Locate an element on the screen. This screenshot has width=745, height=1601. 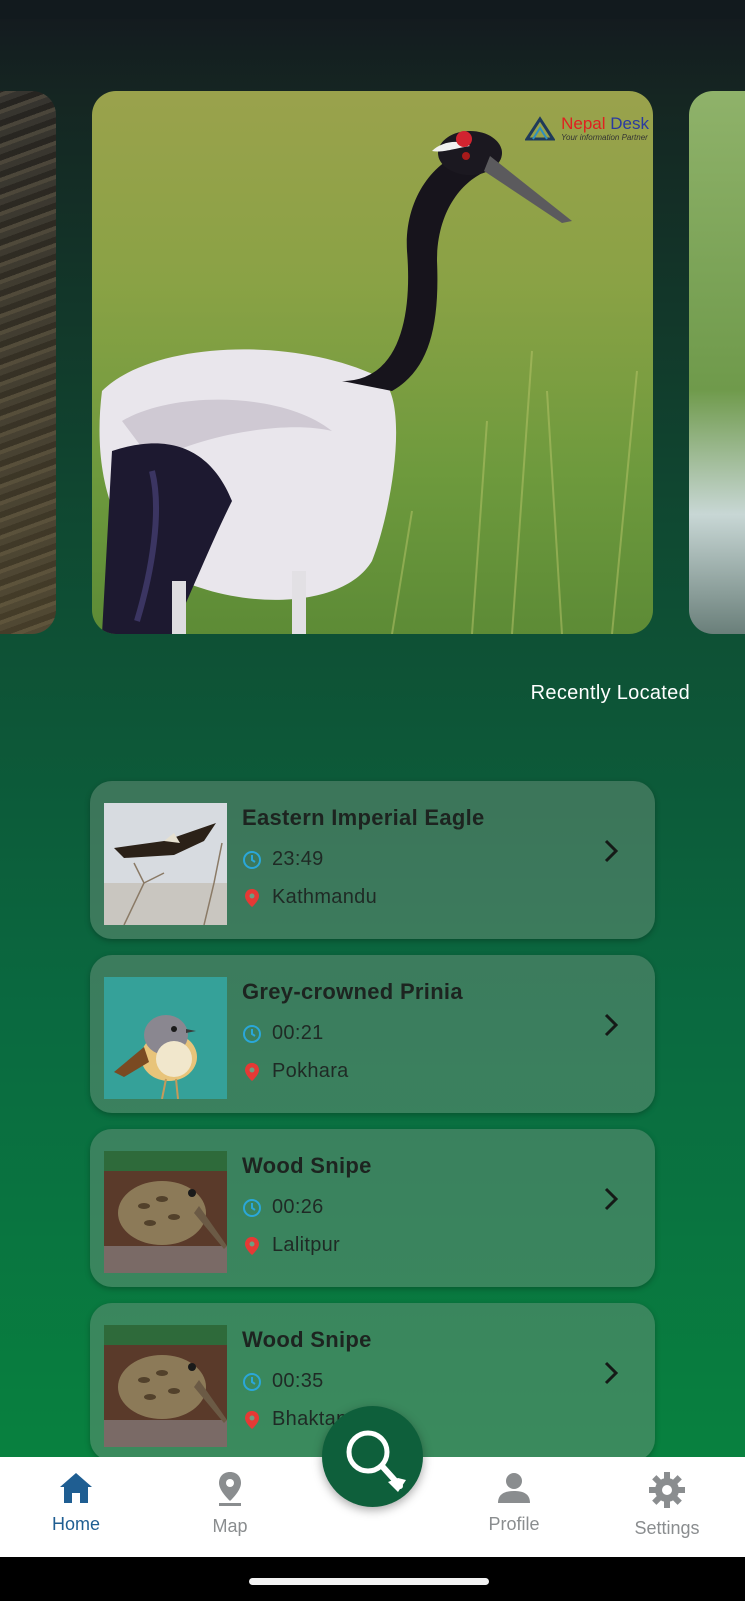
nepal-desk-watermark: Nepal Desk Your information Partner is located at coordinates (587, 128).